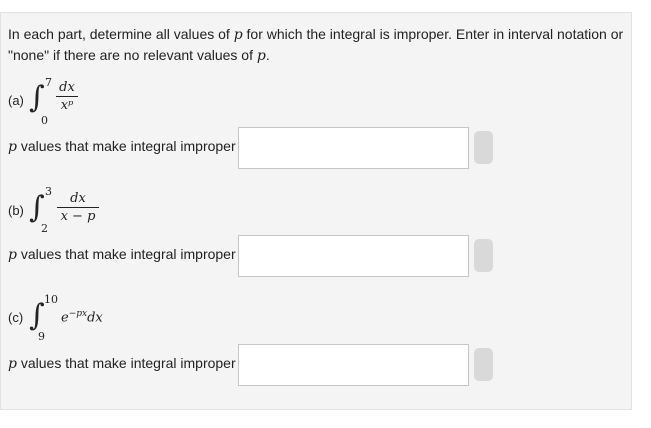 The image size is (651, 428). What do you see at coordinates (95, 318) in the screenshot?
I see `differential: dx` at bounding box center [95, 318].